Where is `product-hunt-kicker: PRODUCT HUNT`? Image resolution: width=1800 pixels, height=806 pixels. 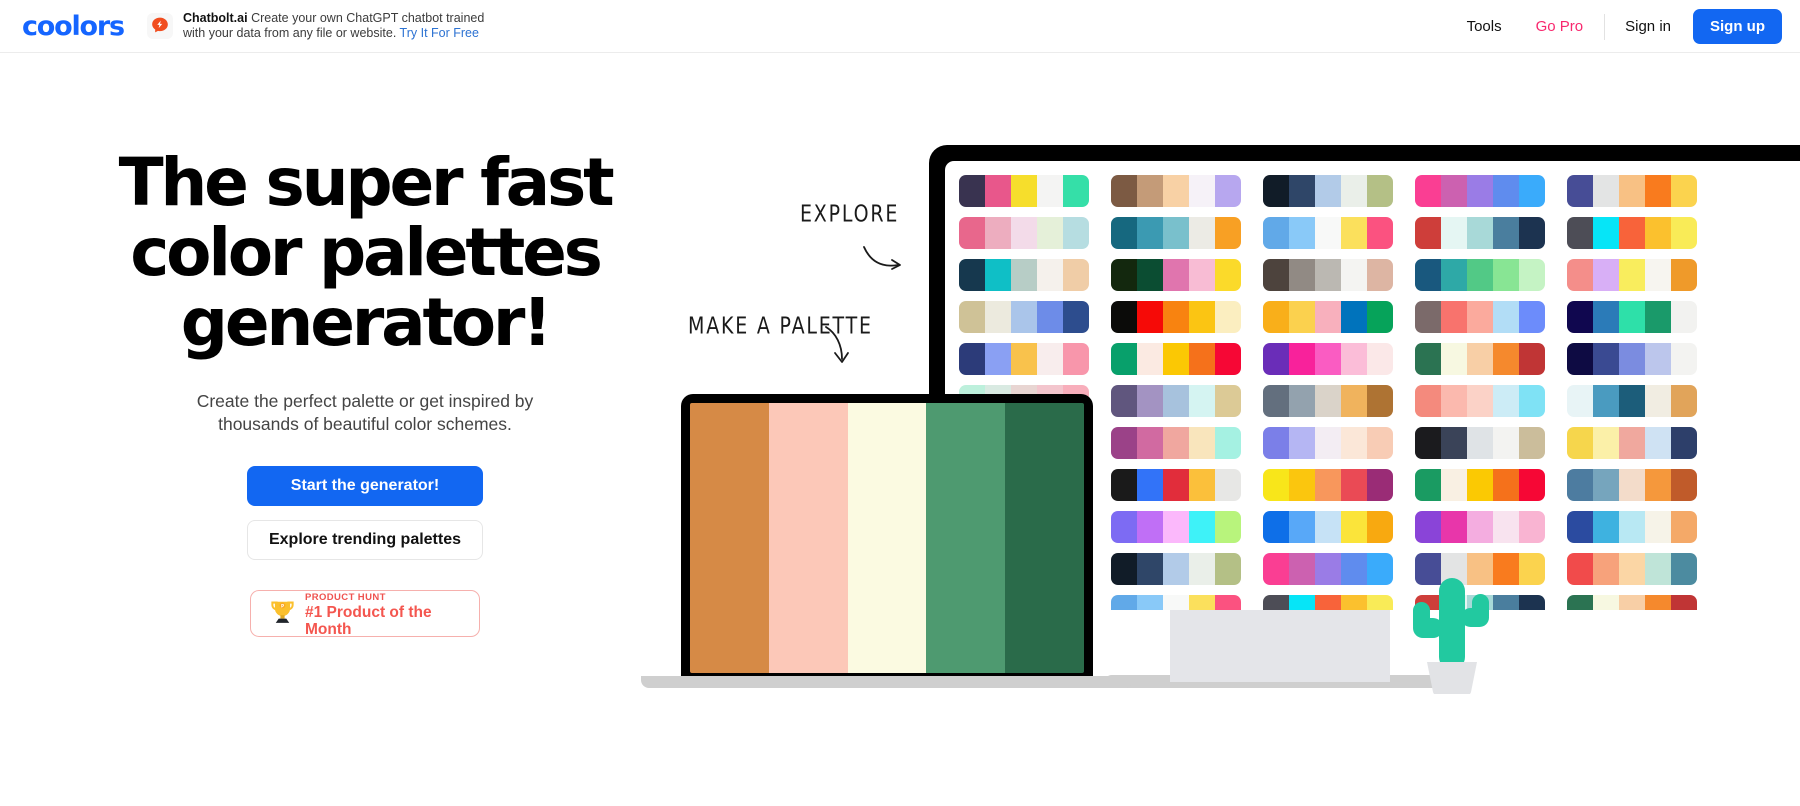 product-hunt-kicker: PRODUCT HUNT is located at coordinates (345, 598).